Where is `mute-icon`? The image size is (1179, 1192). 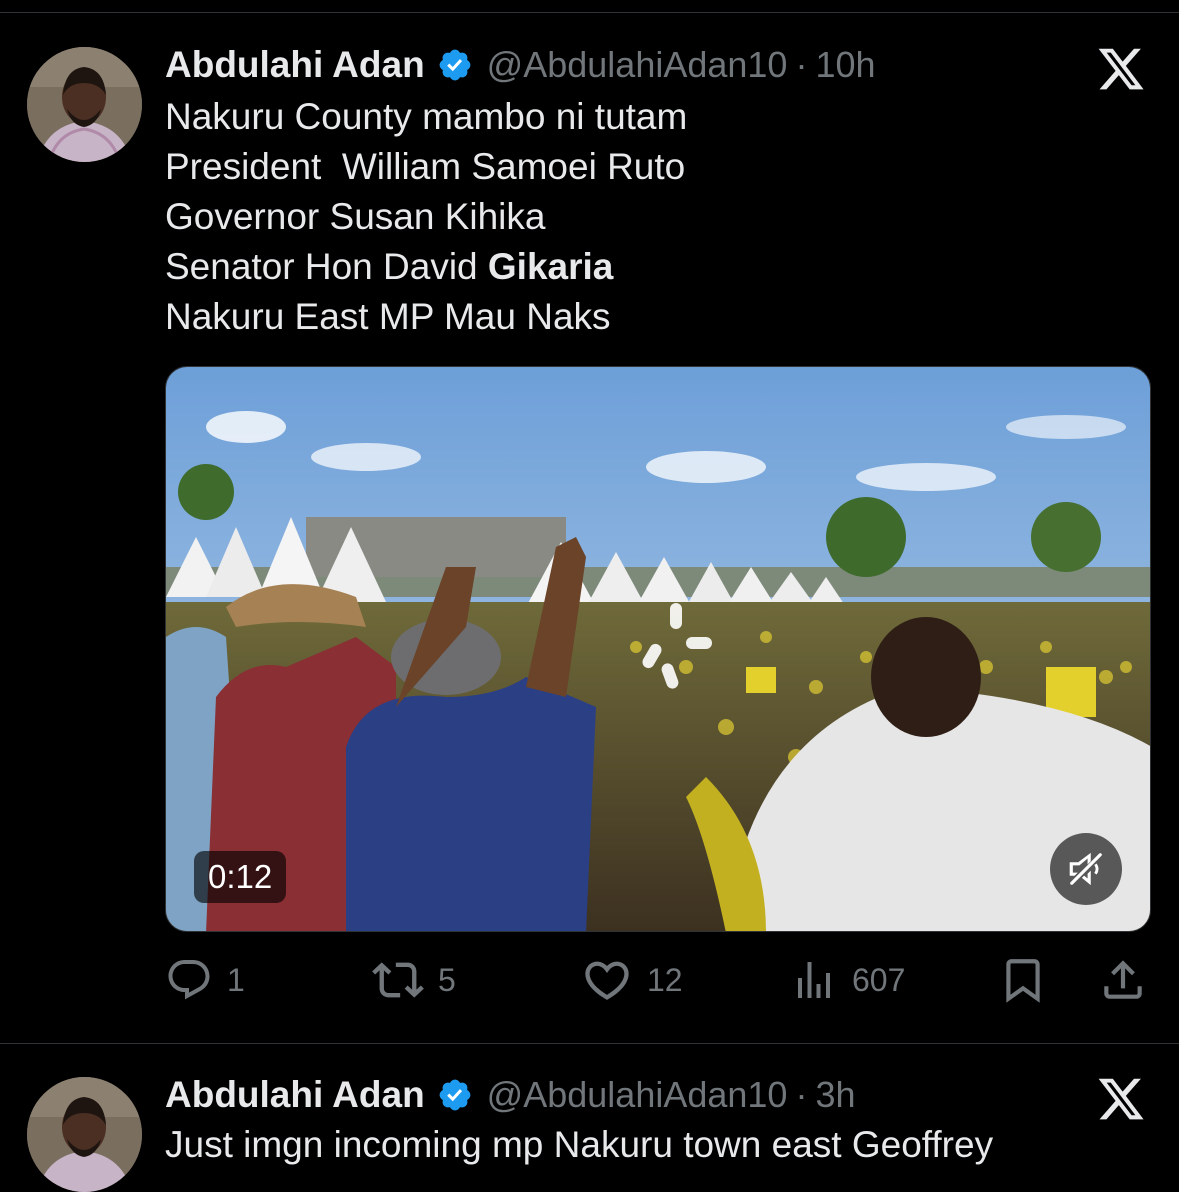 mute-icon is located at coordinates (1085, 869).